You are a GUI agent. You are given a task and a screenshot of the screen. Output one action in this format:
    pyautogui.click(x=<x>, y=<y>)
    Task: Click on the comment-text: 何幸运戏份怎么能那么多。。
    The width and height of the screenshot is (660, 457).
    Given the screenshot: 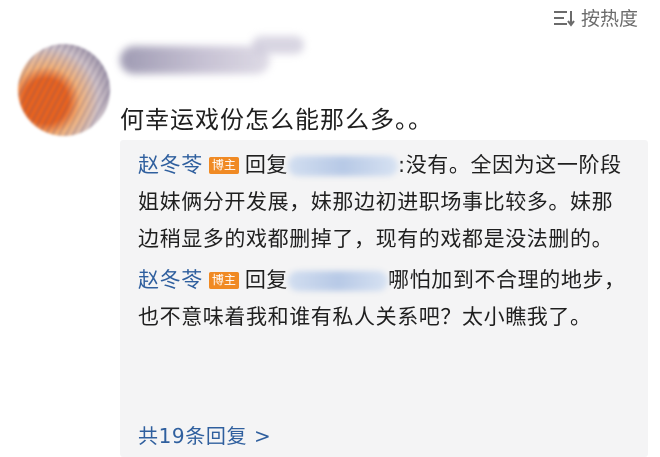 What is the action you would take?
    pyautogui.click(x=276, y=120)
    